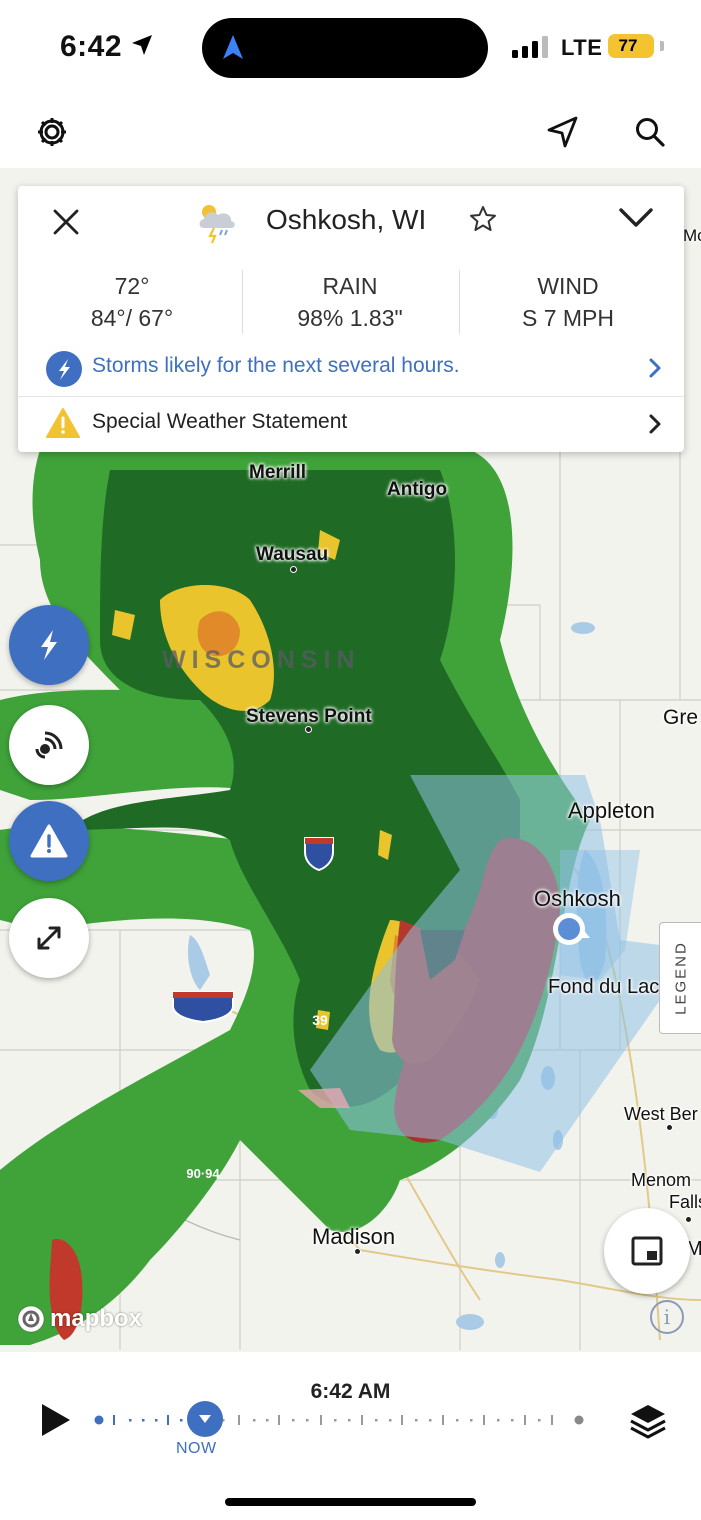 This screenshot has height=1520, width=701. What do you see at coordinates (142, 45) in the screenshot?
I see `location-services-icon` at bounding box center [142, 45].